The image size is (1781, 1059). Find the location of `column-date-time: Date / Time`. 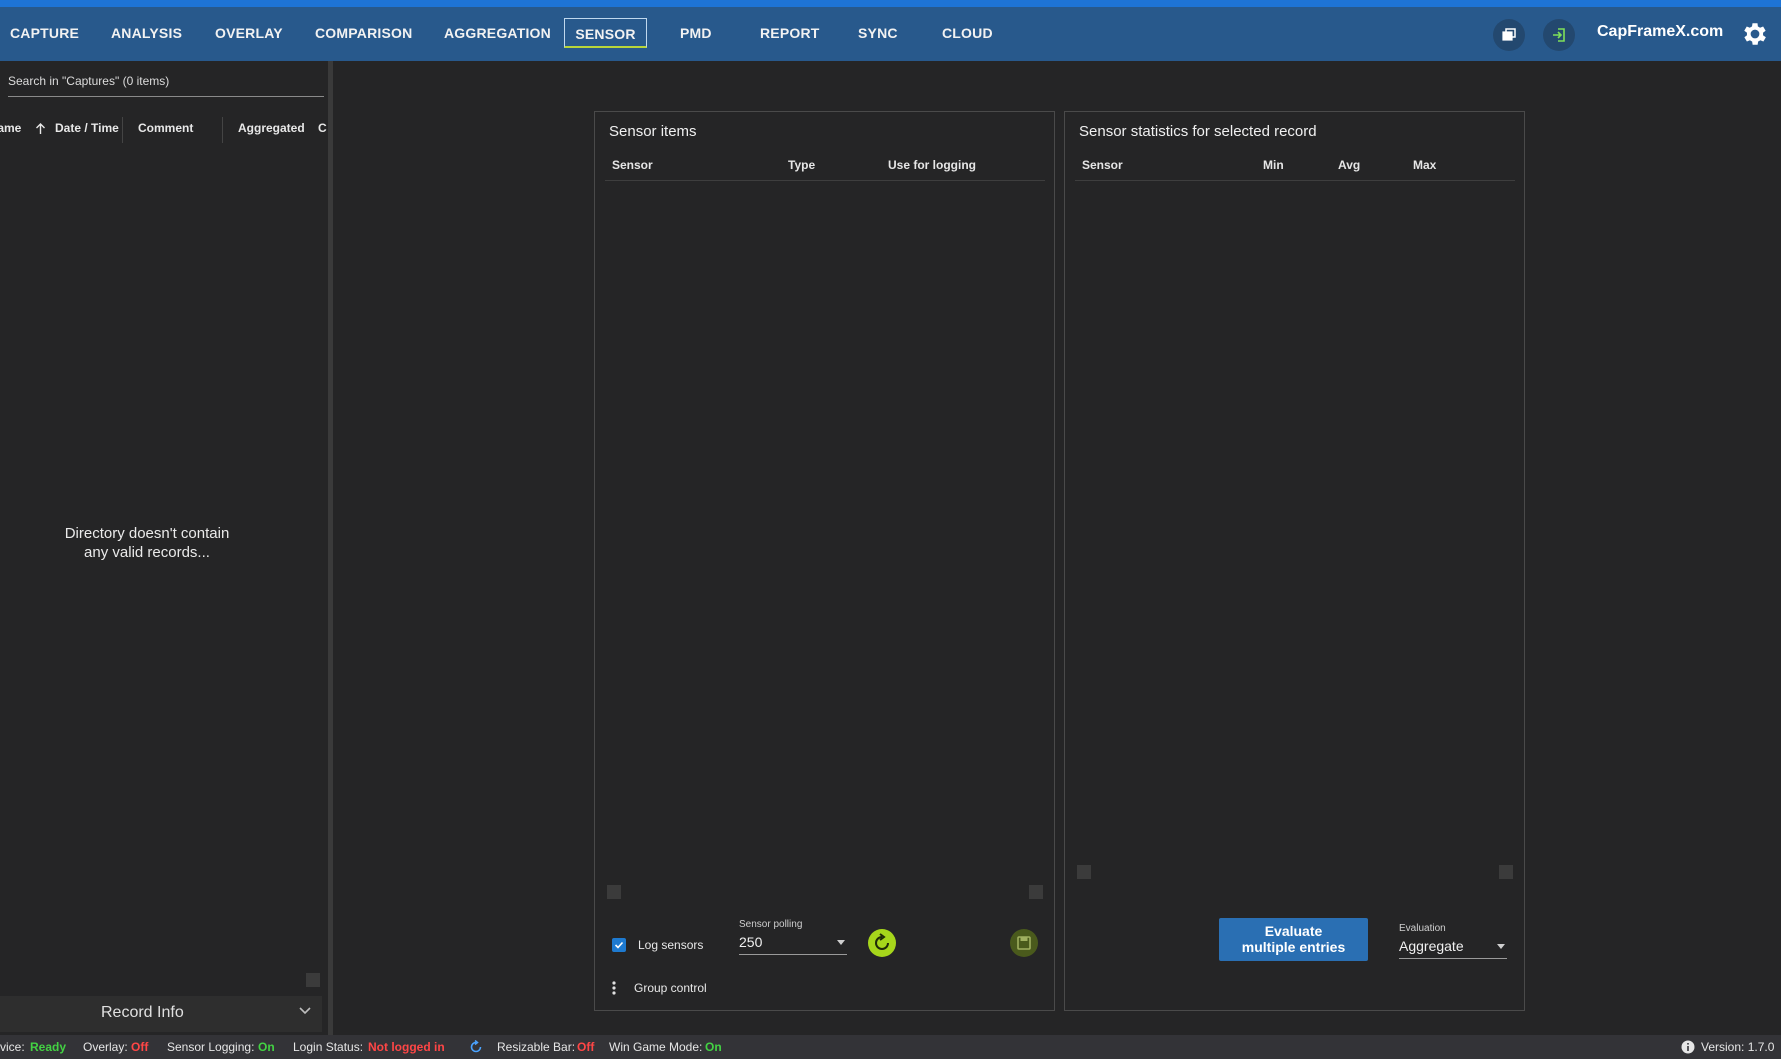

column-date-time: Date / Time is located at coordinates (87, 128).